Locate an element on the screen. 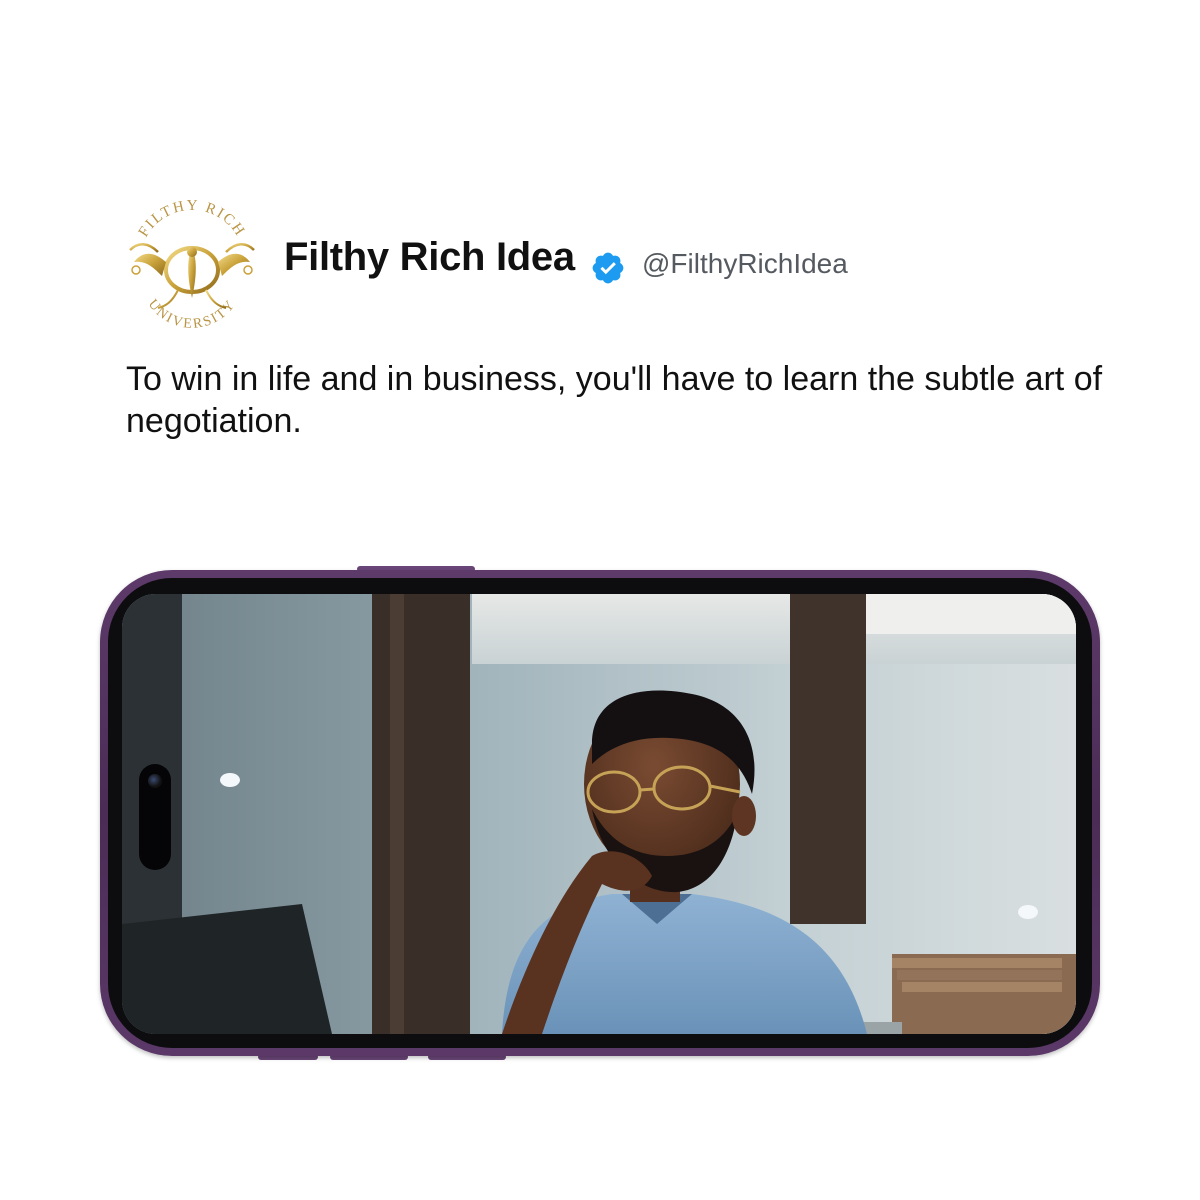  logo-bottom-text: UNIVERSITY is located at coordinates (191, 314).